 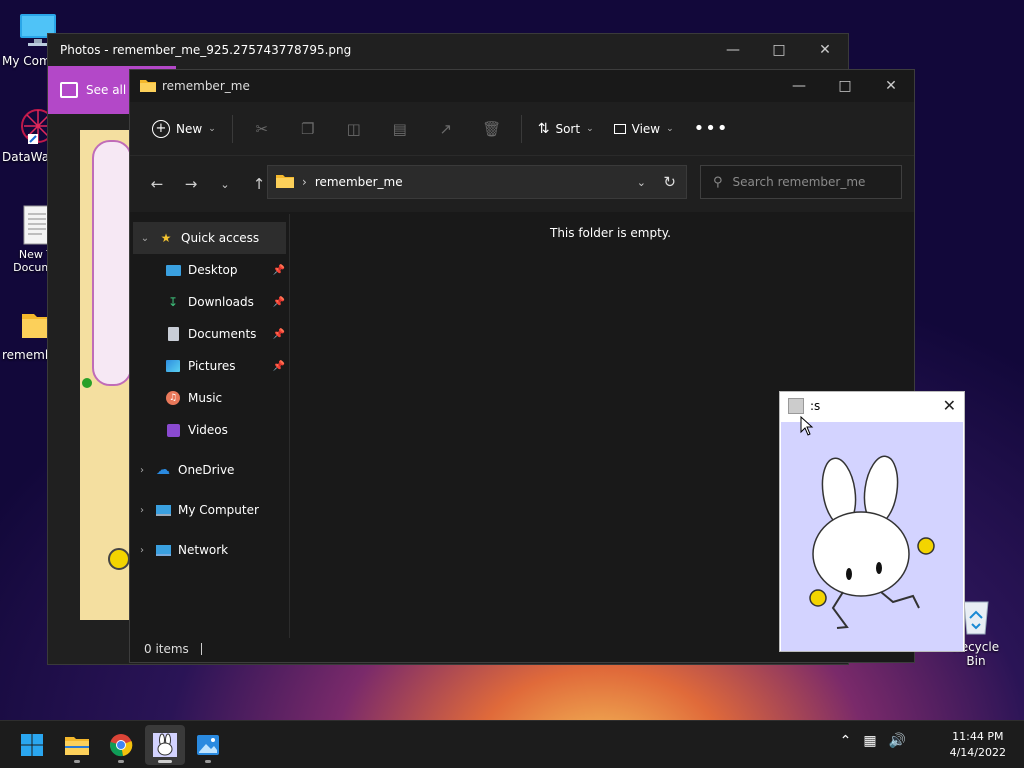 I want to click on image-viewer-window: :s ✕, so click(x=872, y=521).